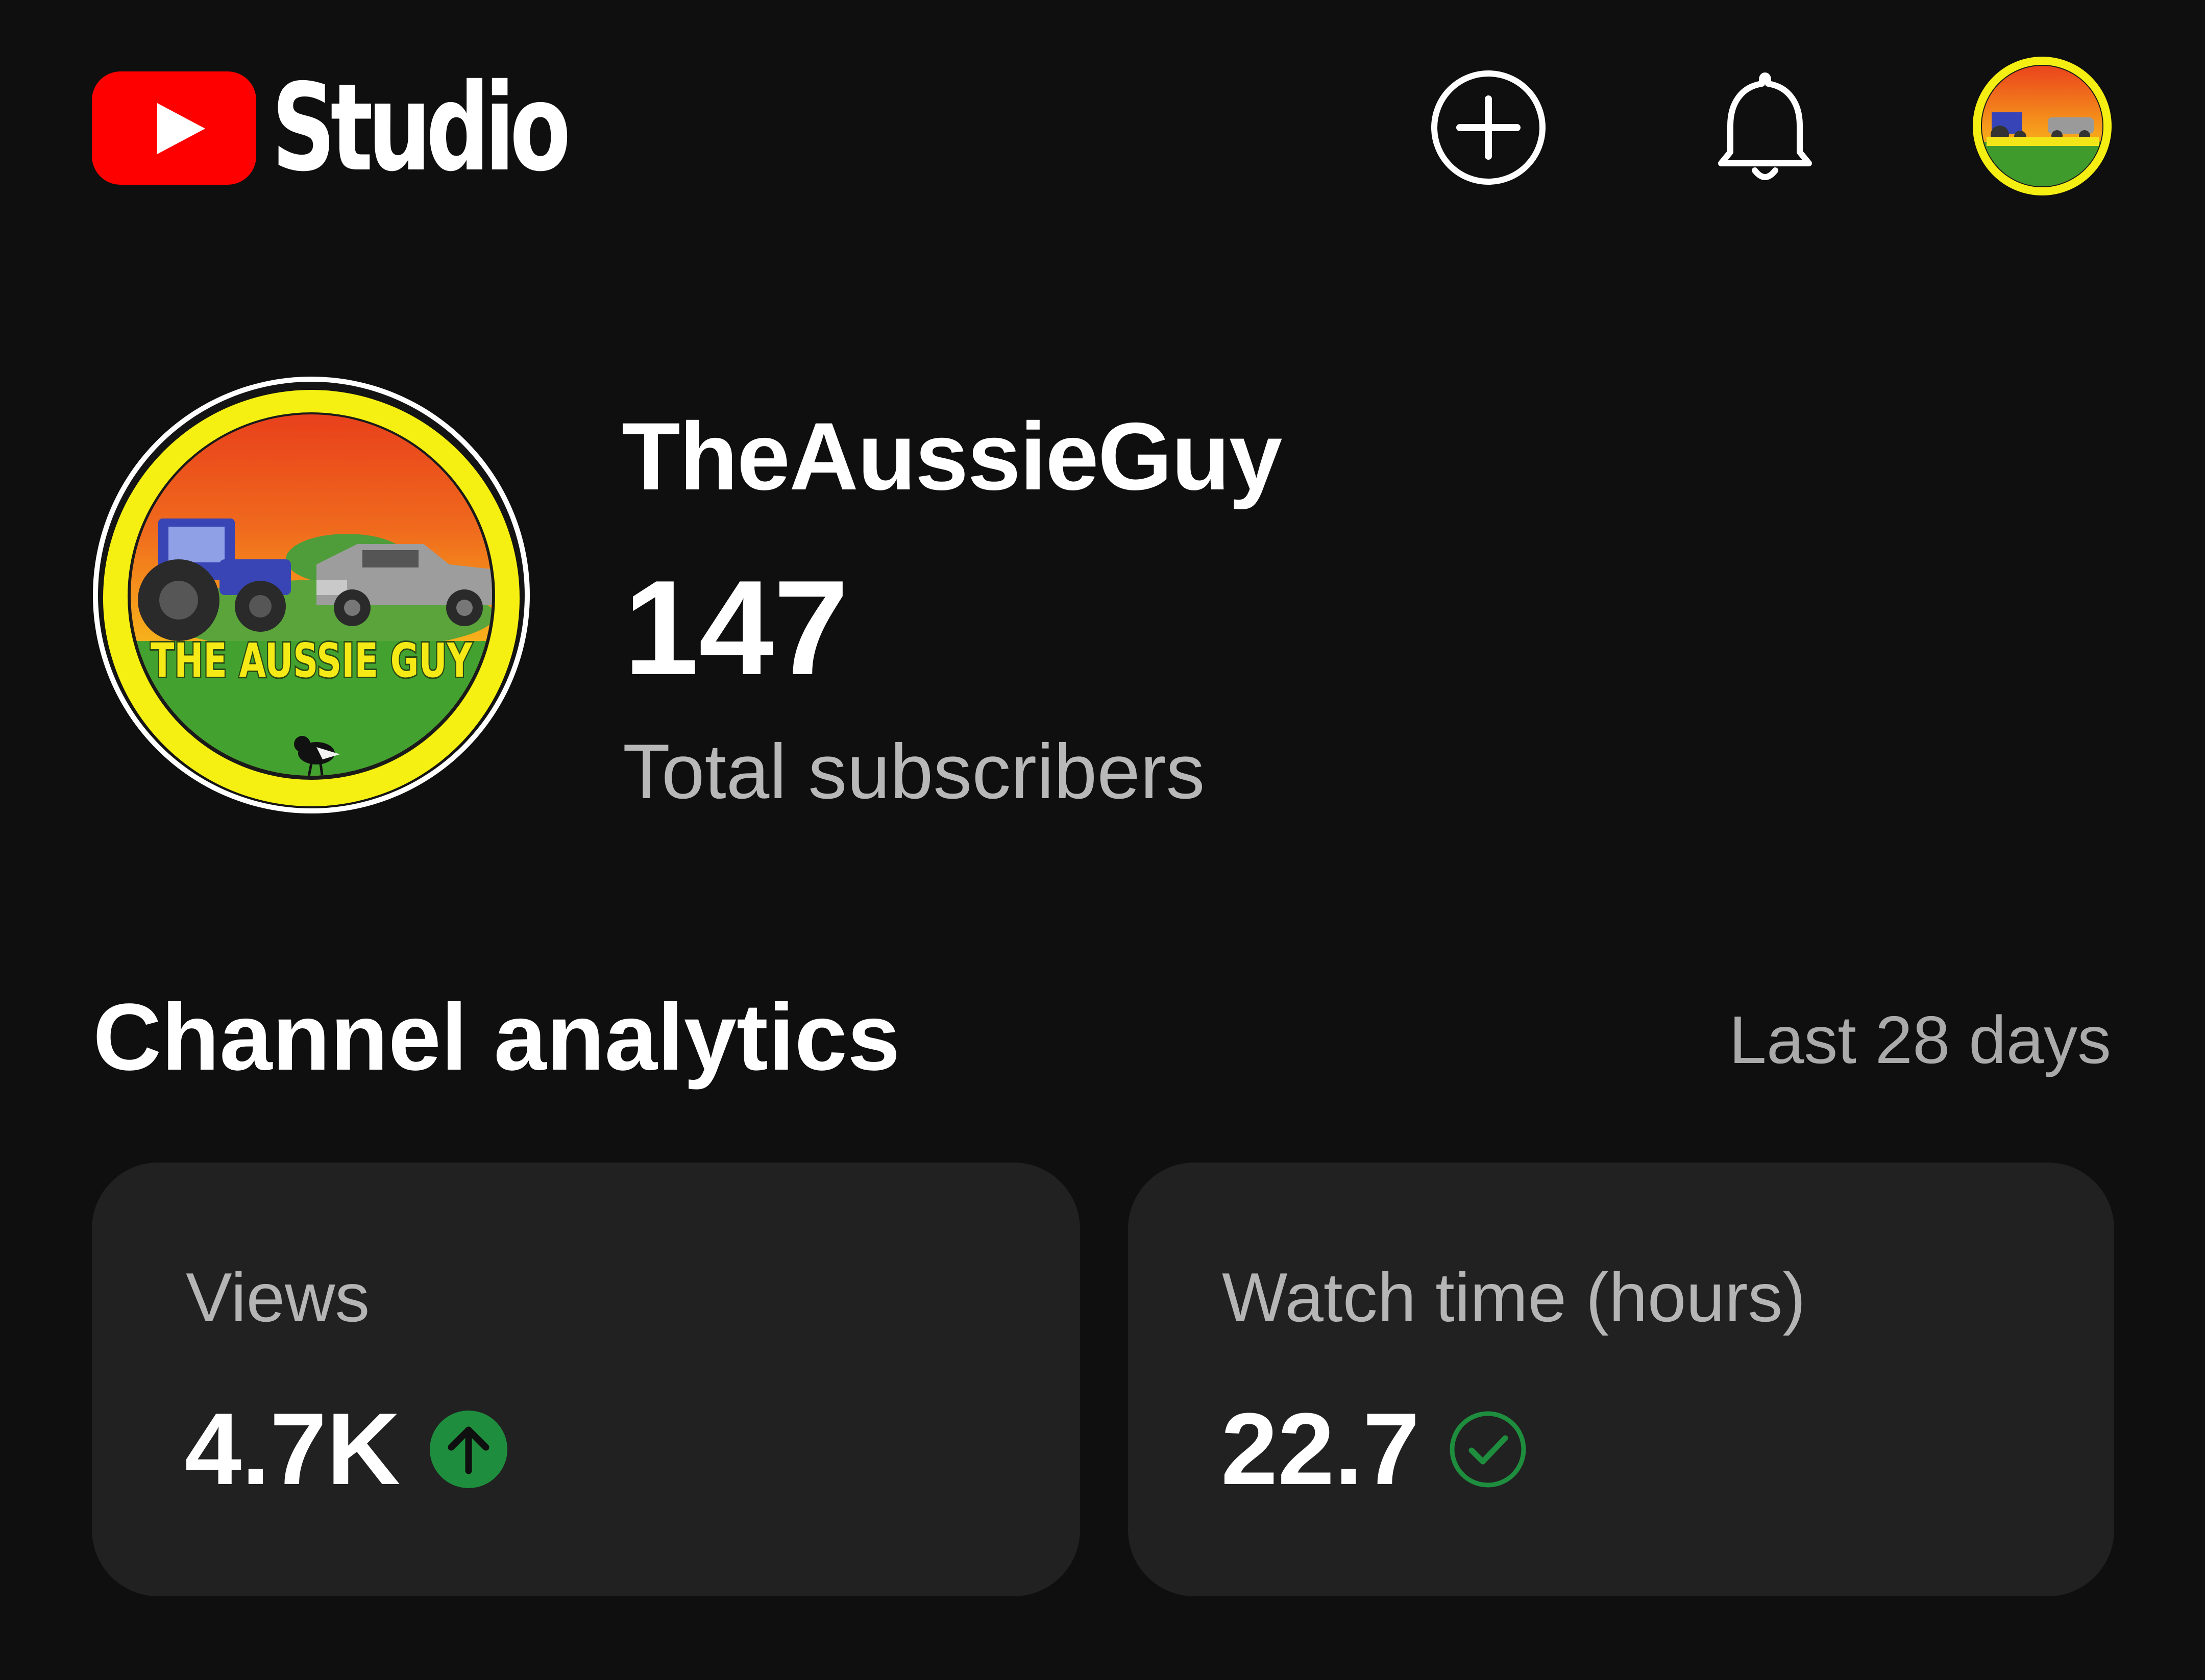 This screenshot has width=2205, height=1680. Describe the element at coordinates (468, 1449) in the screenshot. I see `arrow-up-circle-icon` at that location.